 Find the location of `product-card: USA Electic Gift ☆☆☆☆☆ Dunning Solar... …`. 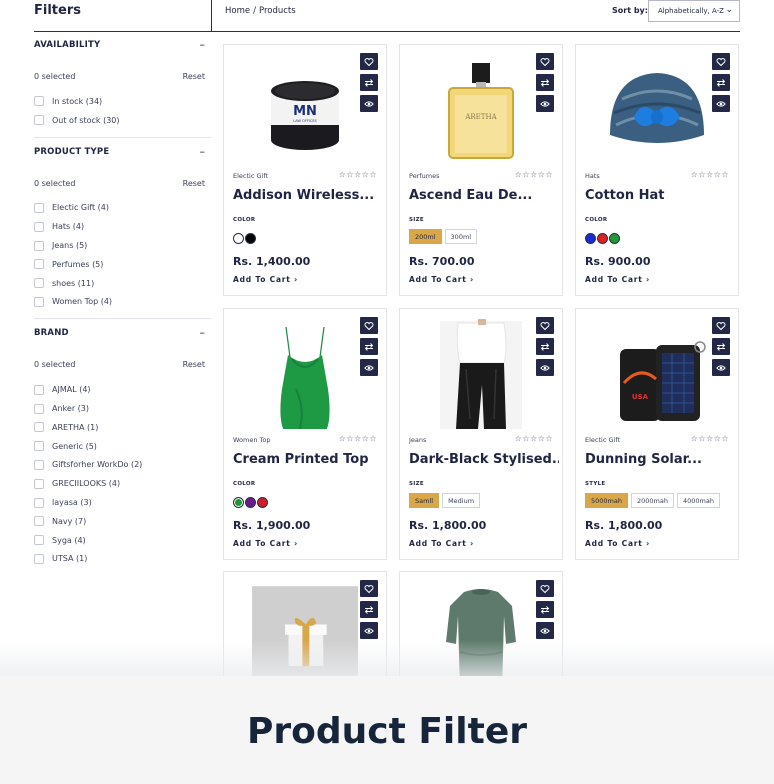

product-card: USA Electic Gift ☆☆☆☆☆ Dunning Solar... … is located at coordinates (657, 434).